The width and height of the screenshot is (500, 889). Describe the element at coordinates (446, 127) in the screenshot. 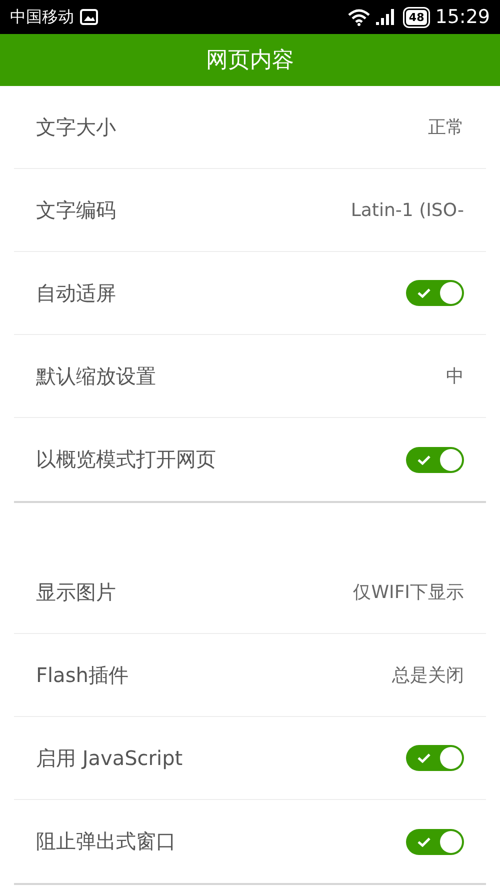

I see `setting-value: 正常` at that location.